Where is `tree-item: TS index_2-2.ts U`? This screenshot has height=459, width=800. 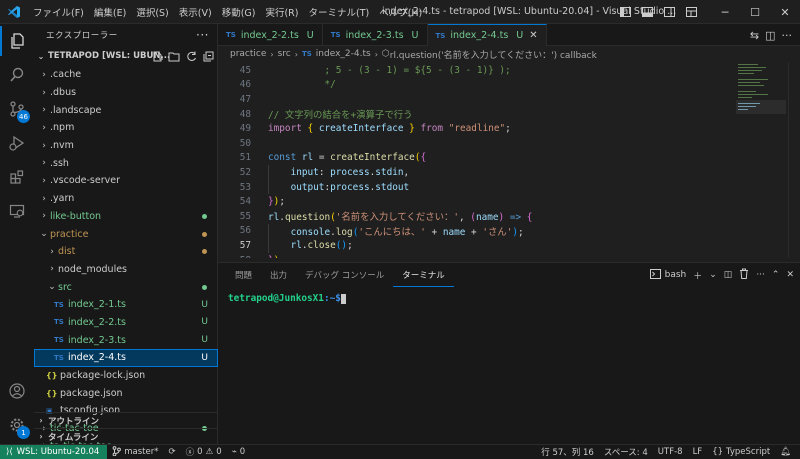
tree-item: TS index_2-2.ts U is located at coordinates (126, 323).